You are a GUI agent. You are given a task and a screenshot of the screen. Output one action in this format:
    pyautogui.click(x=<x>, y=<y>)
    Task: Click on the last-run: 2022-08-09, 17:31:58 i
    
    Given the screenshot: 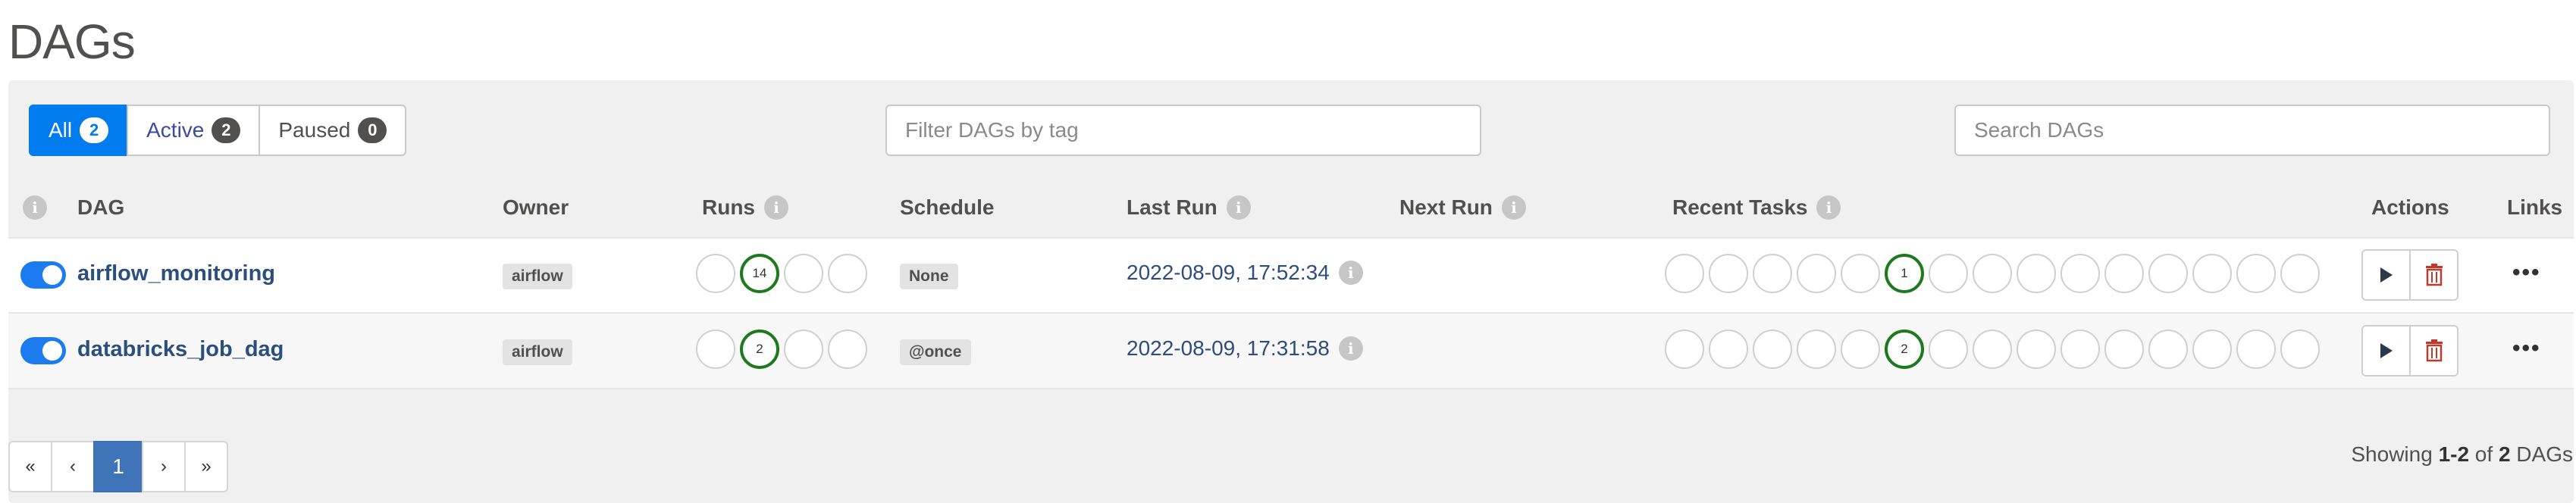 What is the action you would take?
    pyautogui.click(x=1245, y=348)
    